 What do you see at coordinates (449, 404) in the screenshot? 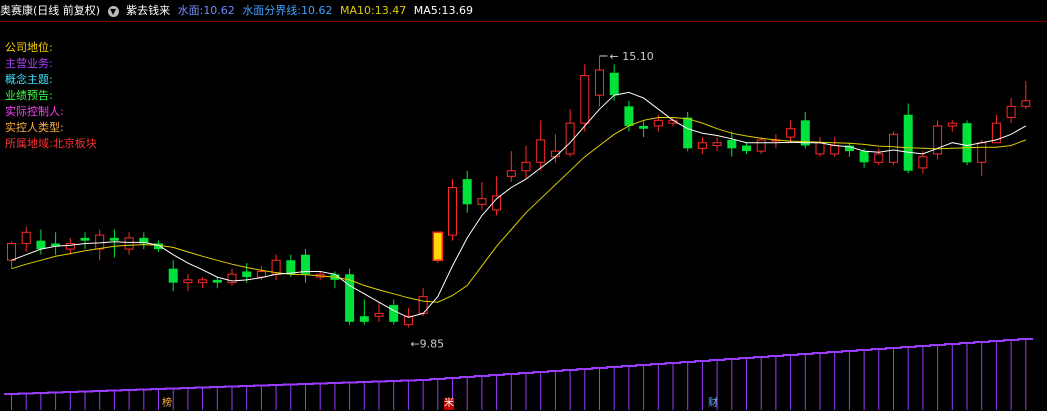
I see `marker-mi: 米` at bounding box center [449, 404].